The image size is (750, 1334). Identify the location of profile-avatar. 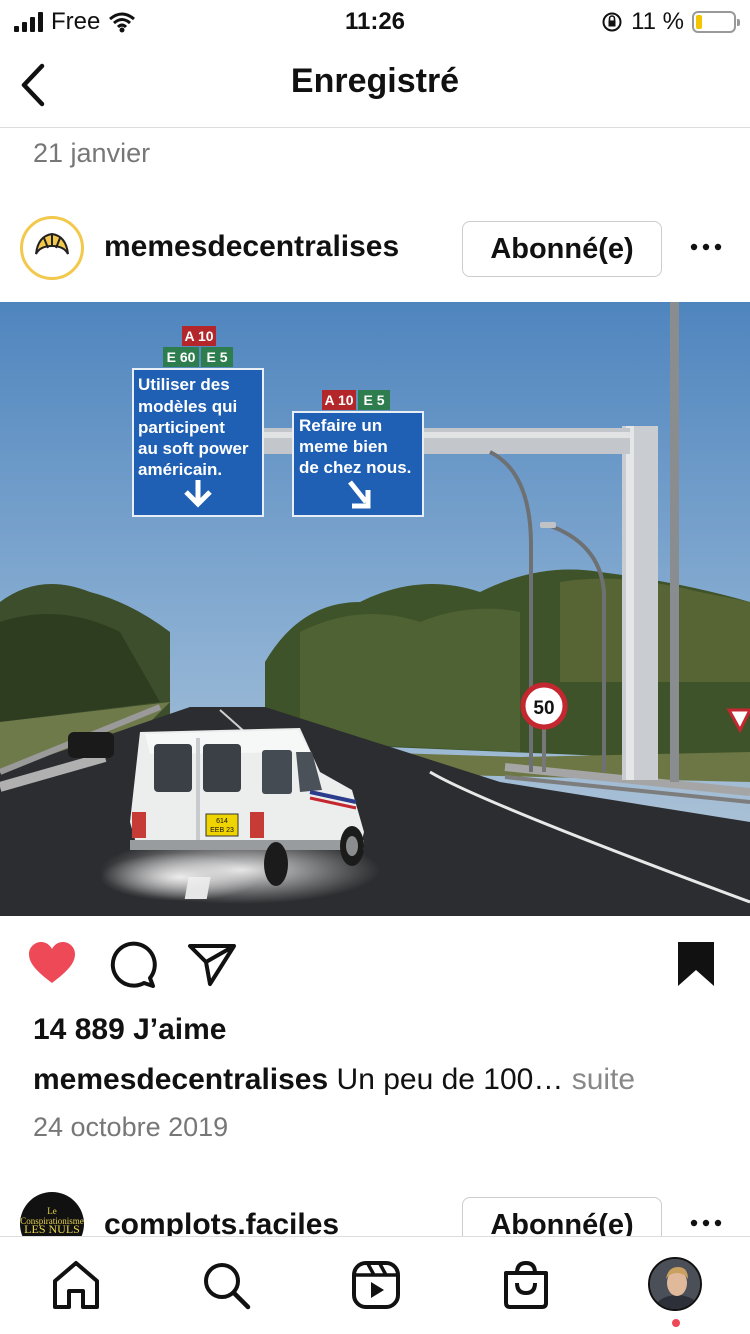
(675, 1284).